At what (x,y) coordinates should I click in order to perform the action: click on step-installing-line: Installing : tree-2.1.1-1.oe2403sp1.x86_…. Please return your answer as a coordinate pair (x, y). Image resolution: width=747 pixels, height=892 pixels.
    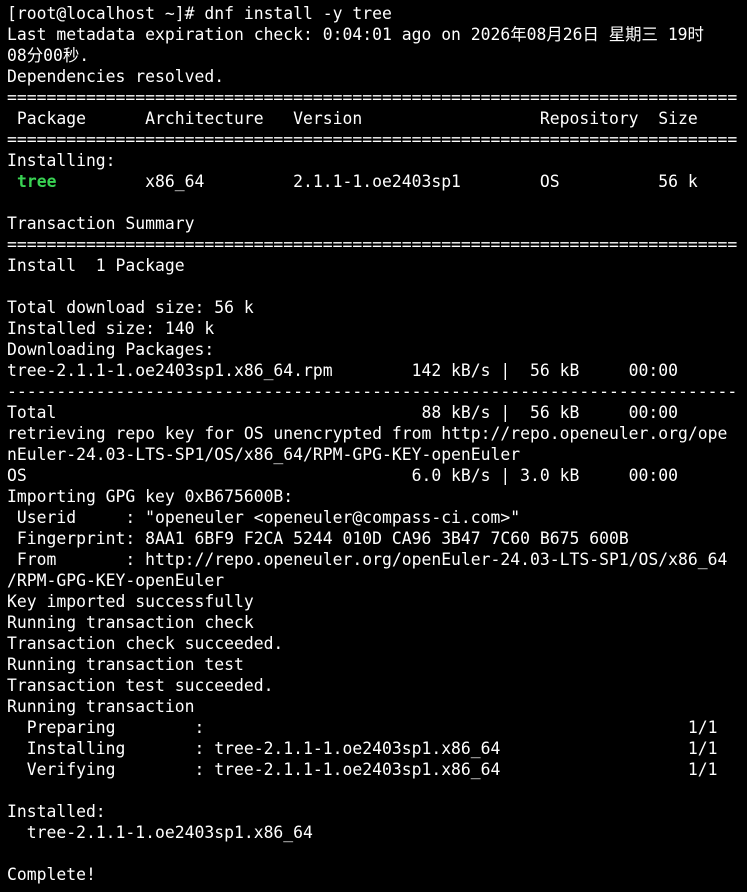
    Looking at the image, I should click on (362, 748).